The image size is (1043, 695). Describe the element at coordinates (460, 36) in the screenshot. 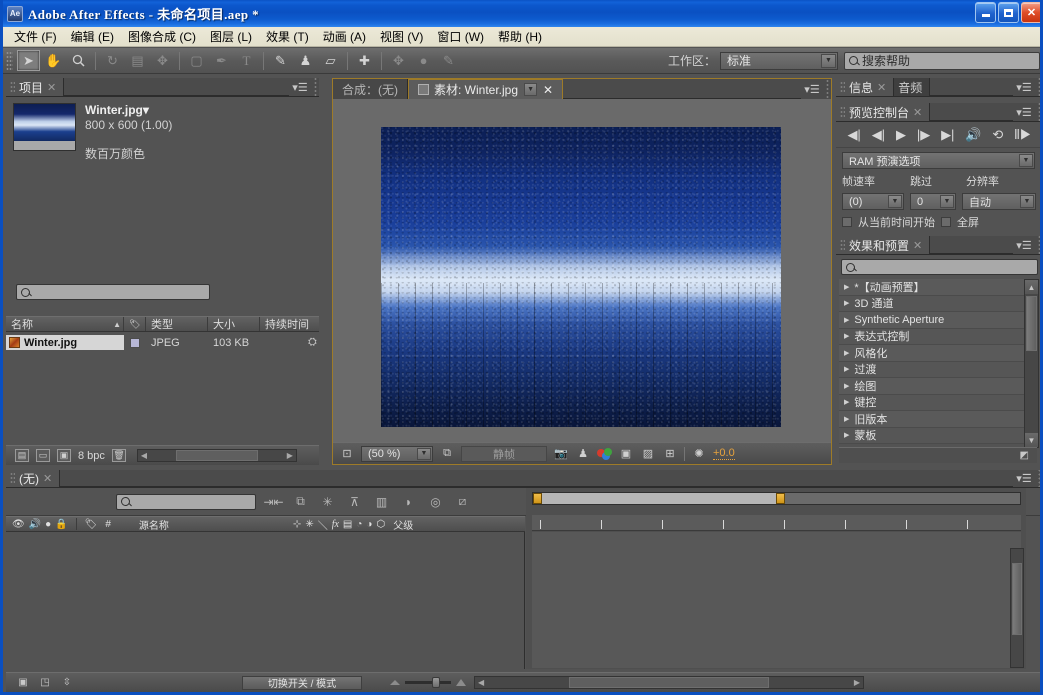

I see `menu-window: 窗口 (W)` at that location.